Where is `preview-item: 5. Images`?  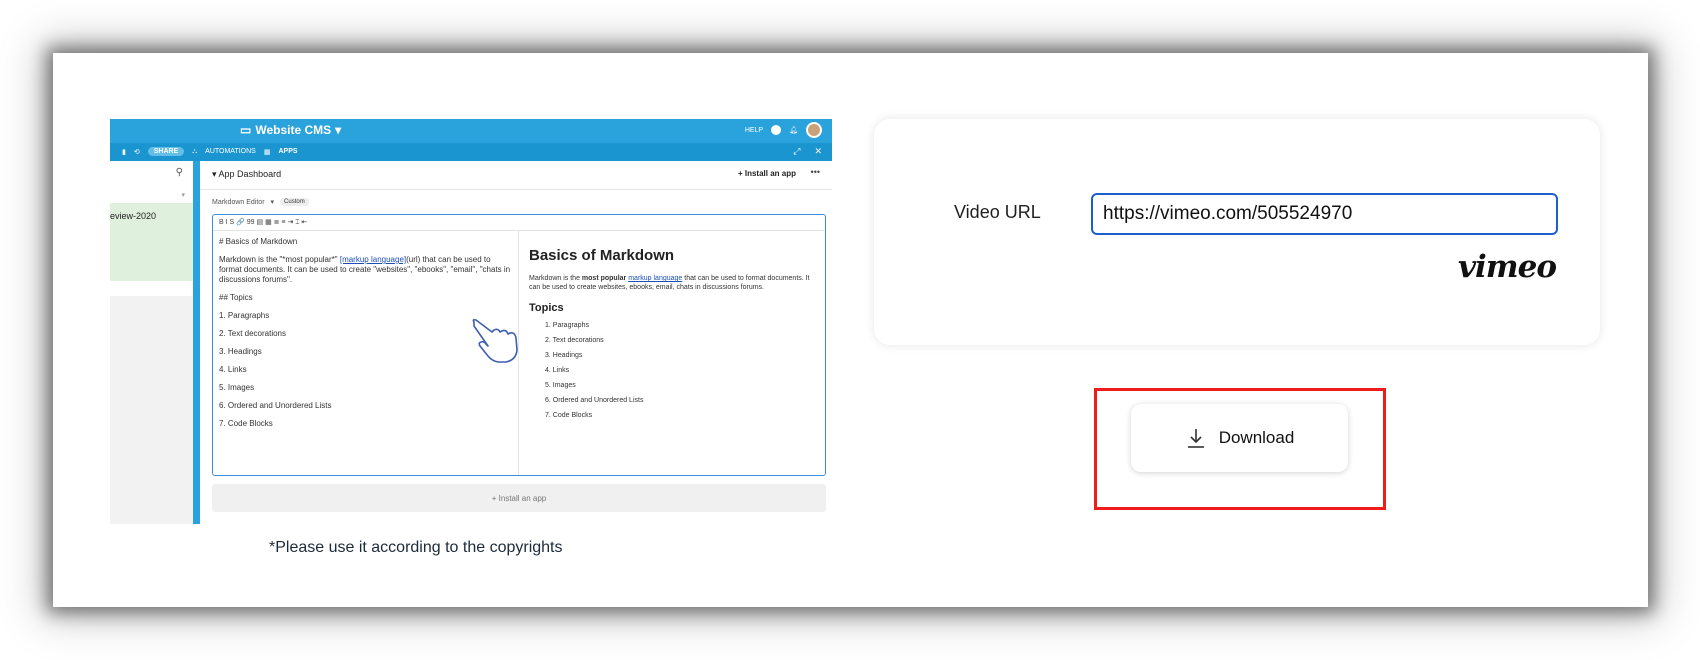
preview-item: 5. Images is located at coordinates (560, 385).